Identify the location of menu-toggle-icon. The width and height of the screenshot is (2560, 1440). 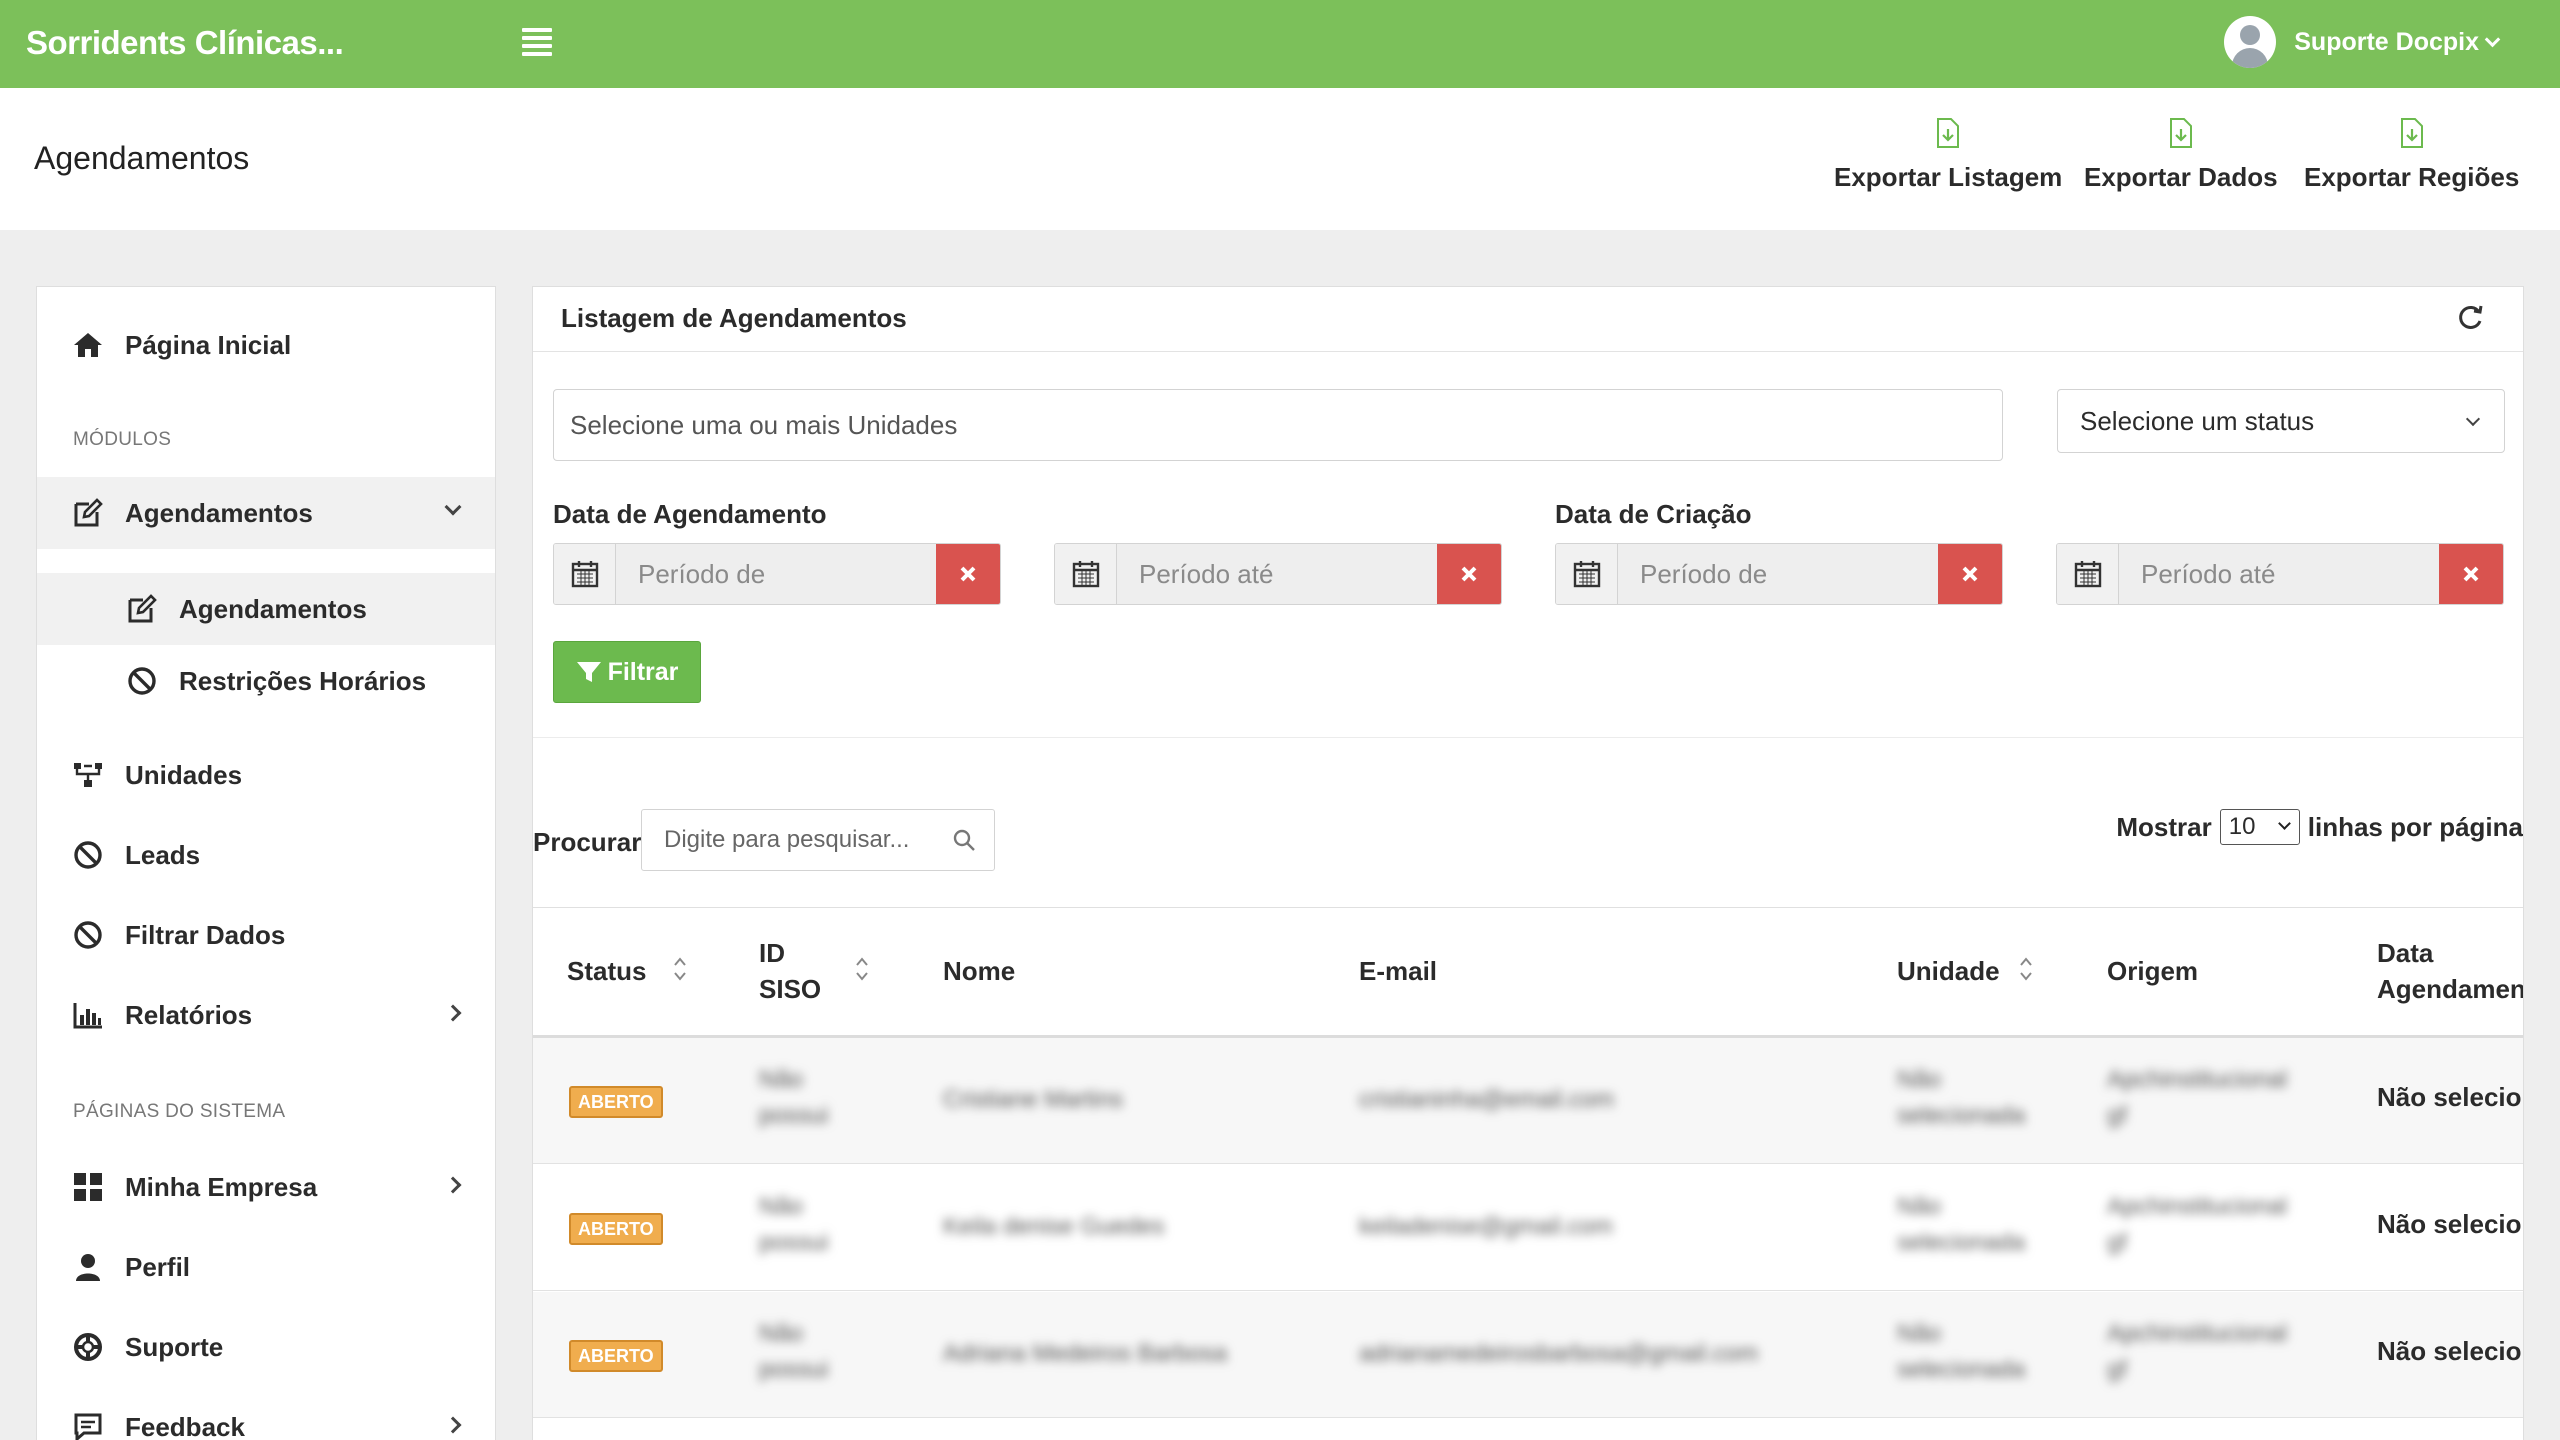
(537, 42).